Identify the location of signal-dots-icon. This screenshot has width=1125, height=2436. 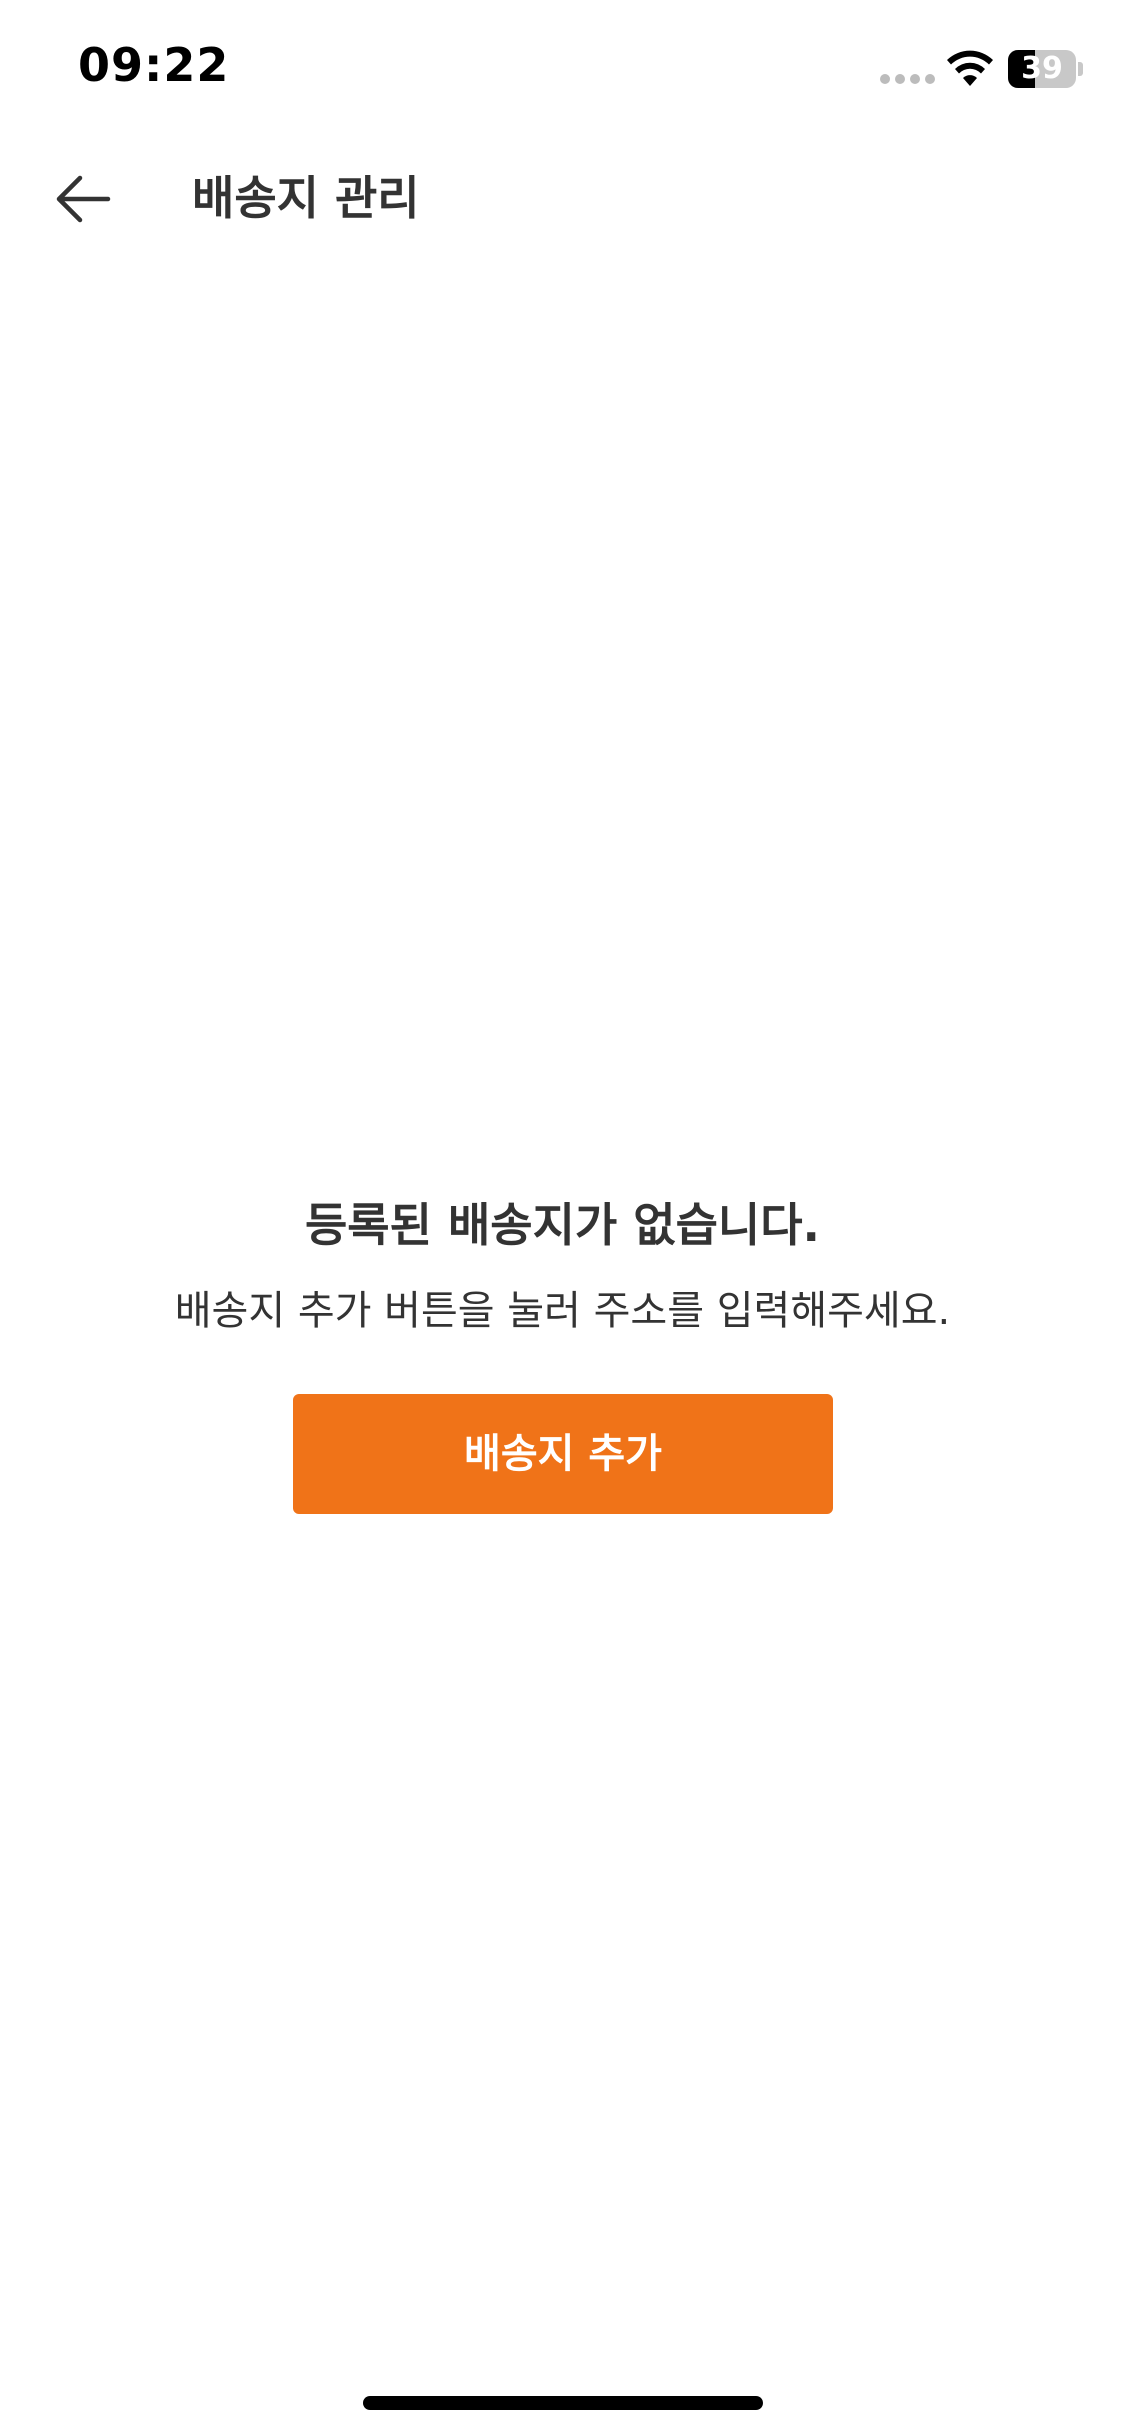
(908, 80).